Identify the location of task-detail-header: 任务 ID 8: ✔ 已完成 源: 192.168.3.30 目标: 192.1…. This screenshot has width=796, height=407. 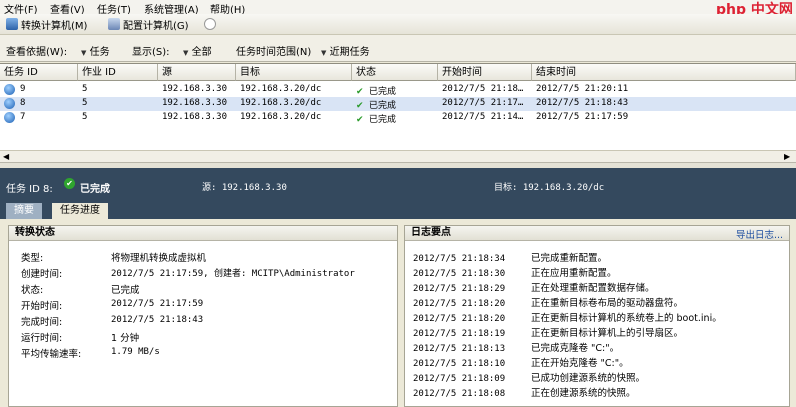
(398, 185).